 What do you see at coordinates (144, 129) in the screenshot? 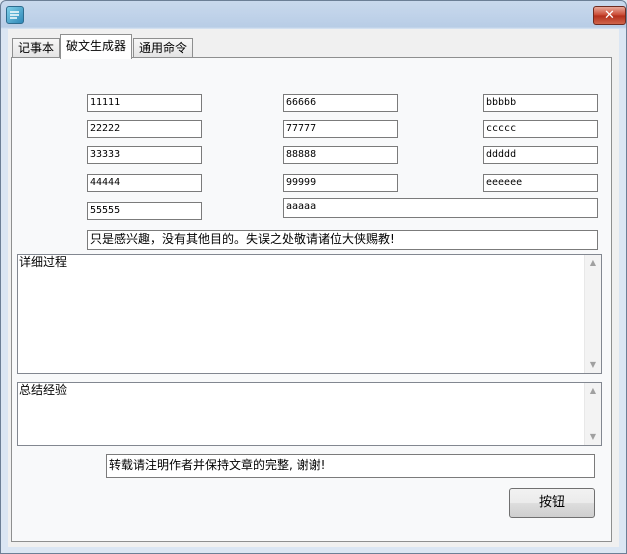
I see `field-col1-2: 22222` at bounding box center [144, 129].